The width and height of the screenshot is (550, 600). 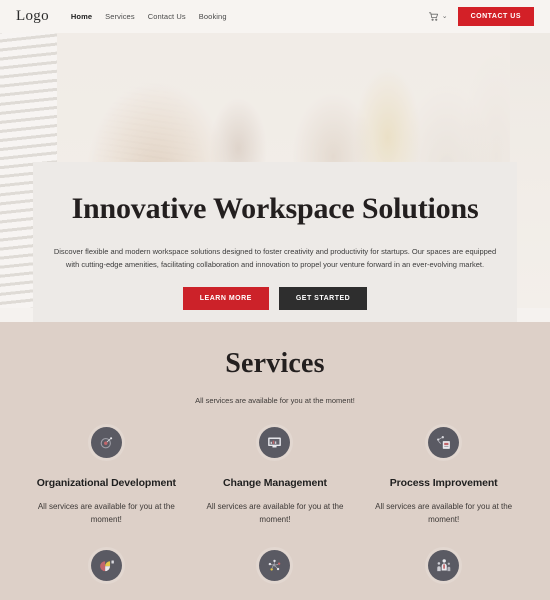 What do you see at coordinates (106, 566) in the screenshot?
I see `pie-chart-icon` at bounding box center [106, 566].